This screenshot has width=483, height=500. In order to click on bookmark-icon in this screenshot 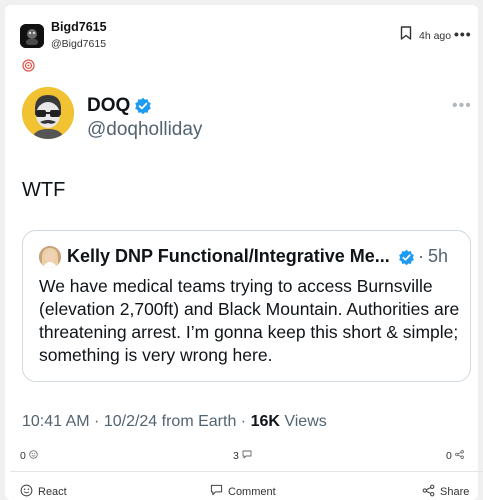, I will do `click(406, 33)`.